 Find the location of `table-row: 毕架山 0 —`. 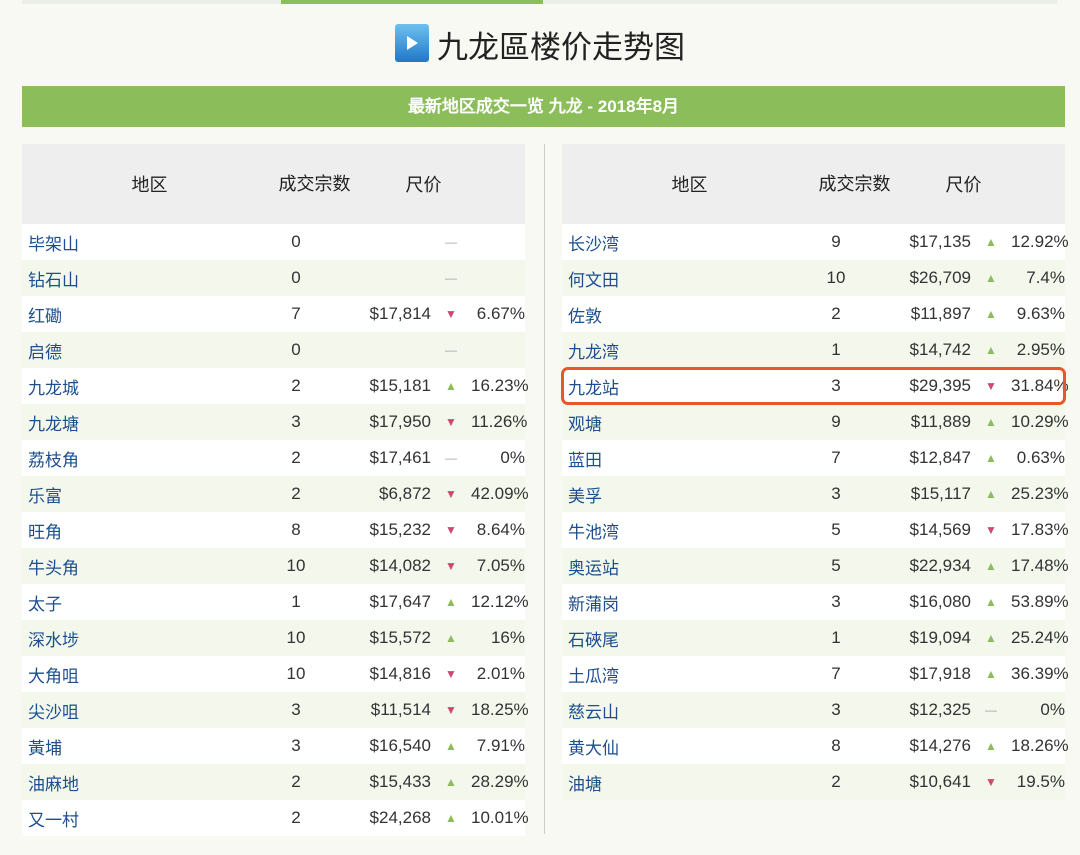

table-row: 毕架山 0 — is located at coordinates (273, 242).